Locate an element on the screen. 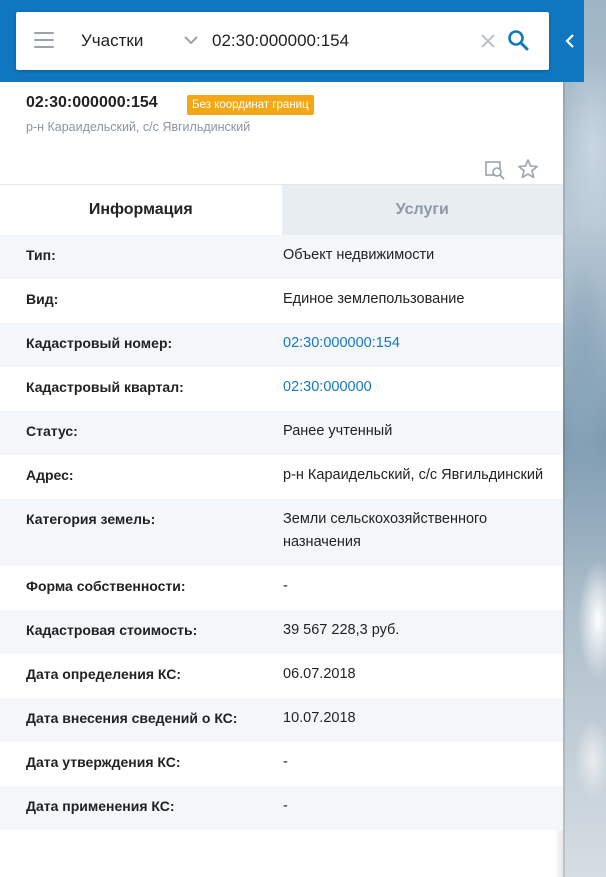  info-row: Дата внесения сведений о КС: 10.07.2018 is located at coordinates (281, 720).